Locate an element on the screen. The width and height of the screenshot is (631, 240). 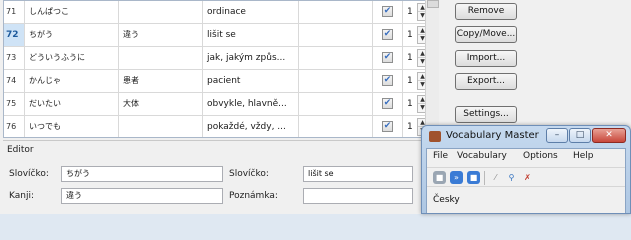
table-row: 76 いつでも pokaždé, vždy, ... ✔ 1▲▼ is located at coordinates (217, 126).